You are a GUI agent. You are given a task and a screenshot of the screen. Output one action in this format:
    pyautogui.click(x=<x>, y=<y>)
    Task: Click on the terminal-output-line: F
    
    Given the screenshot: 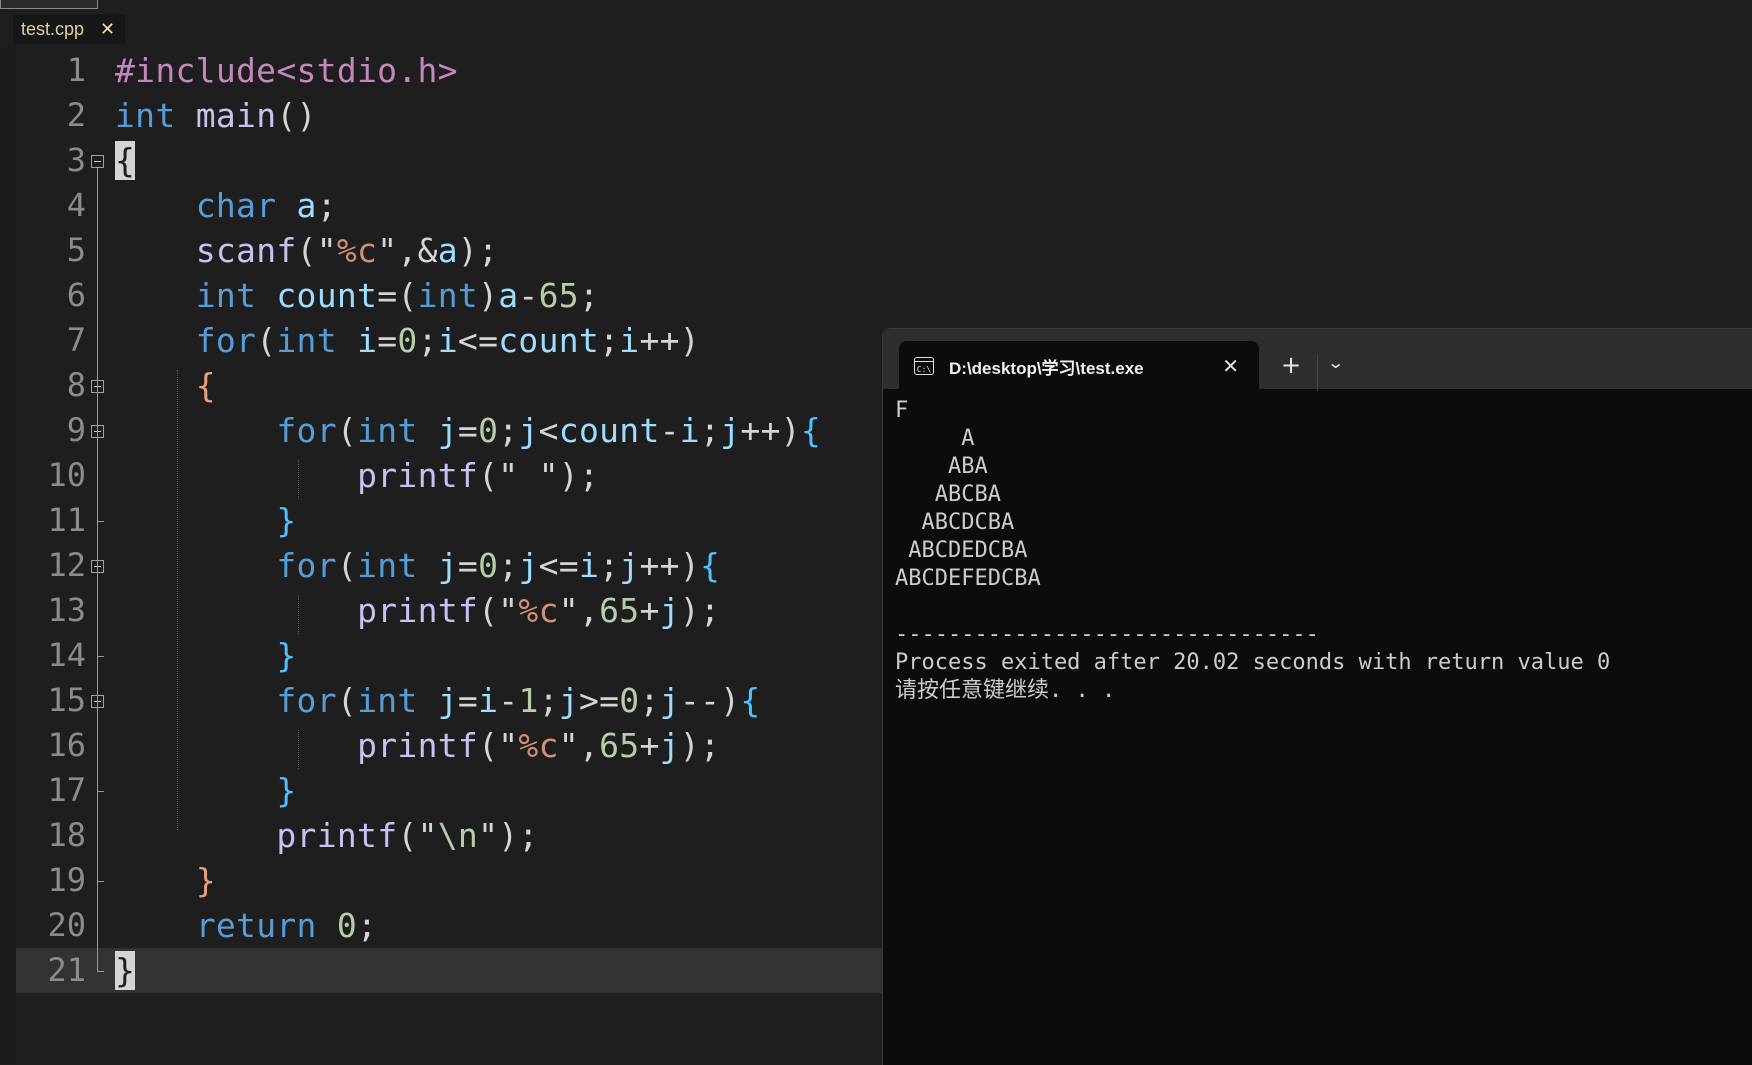 What is the action you would take?
    pyautogui.click(x=902, y=410)
    